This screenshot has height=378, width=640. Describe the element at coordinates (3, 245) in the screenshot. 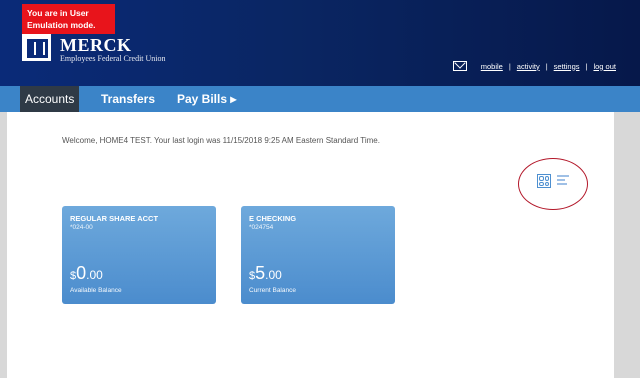

I see `left-gutter` at that location.